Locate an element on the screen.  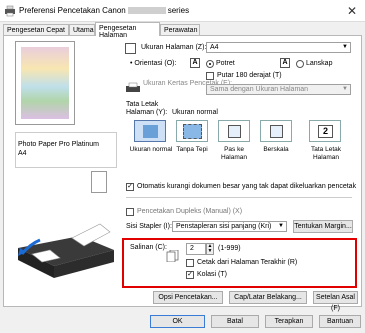
print-last-page-checkbox is located at coordinates (190, 263).